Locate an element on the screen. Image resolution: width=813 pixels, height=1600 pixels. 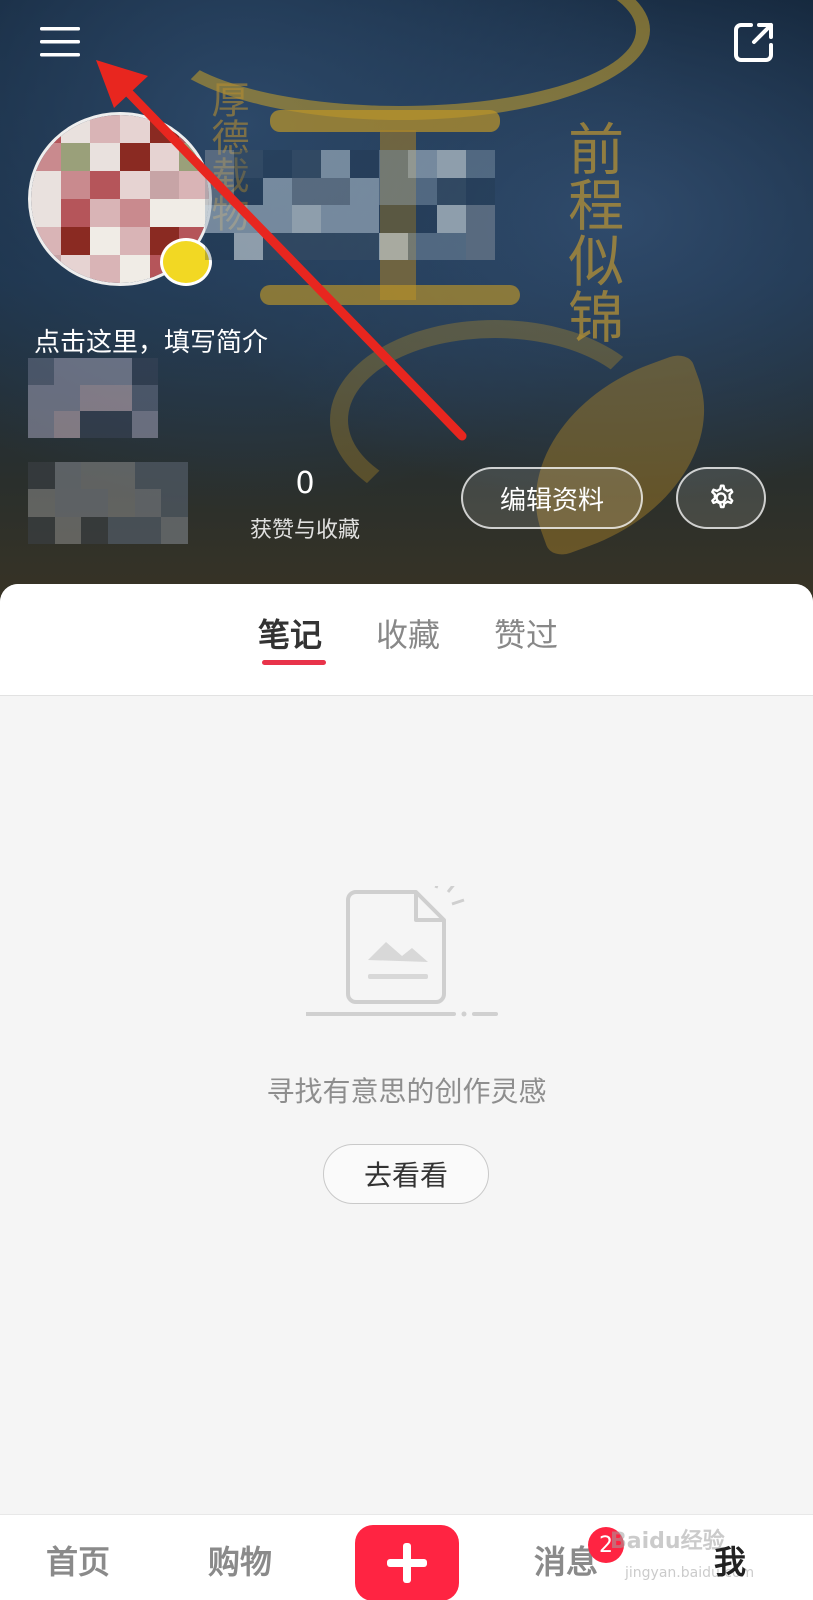
share-button is located at coordinates (754, 42).